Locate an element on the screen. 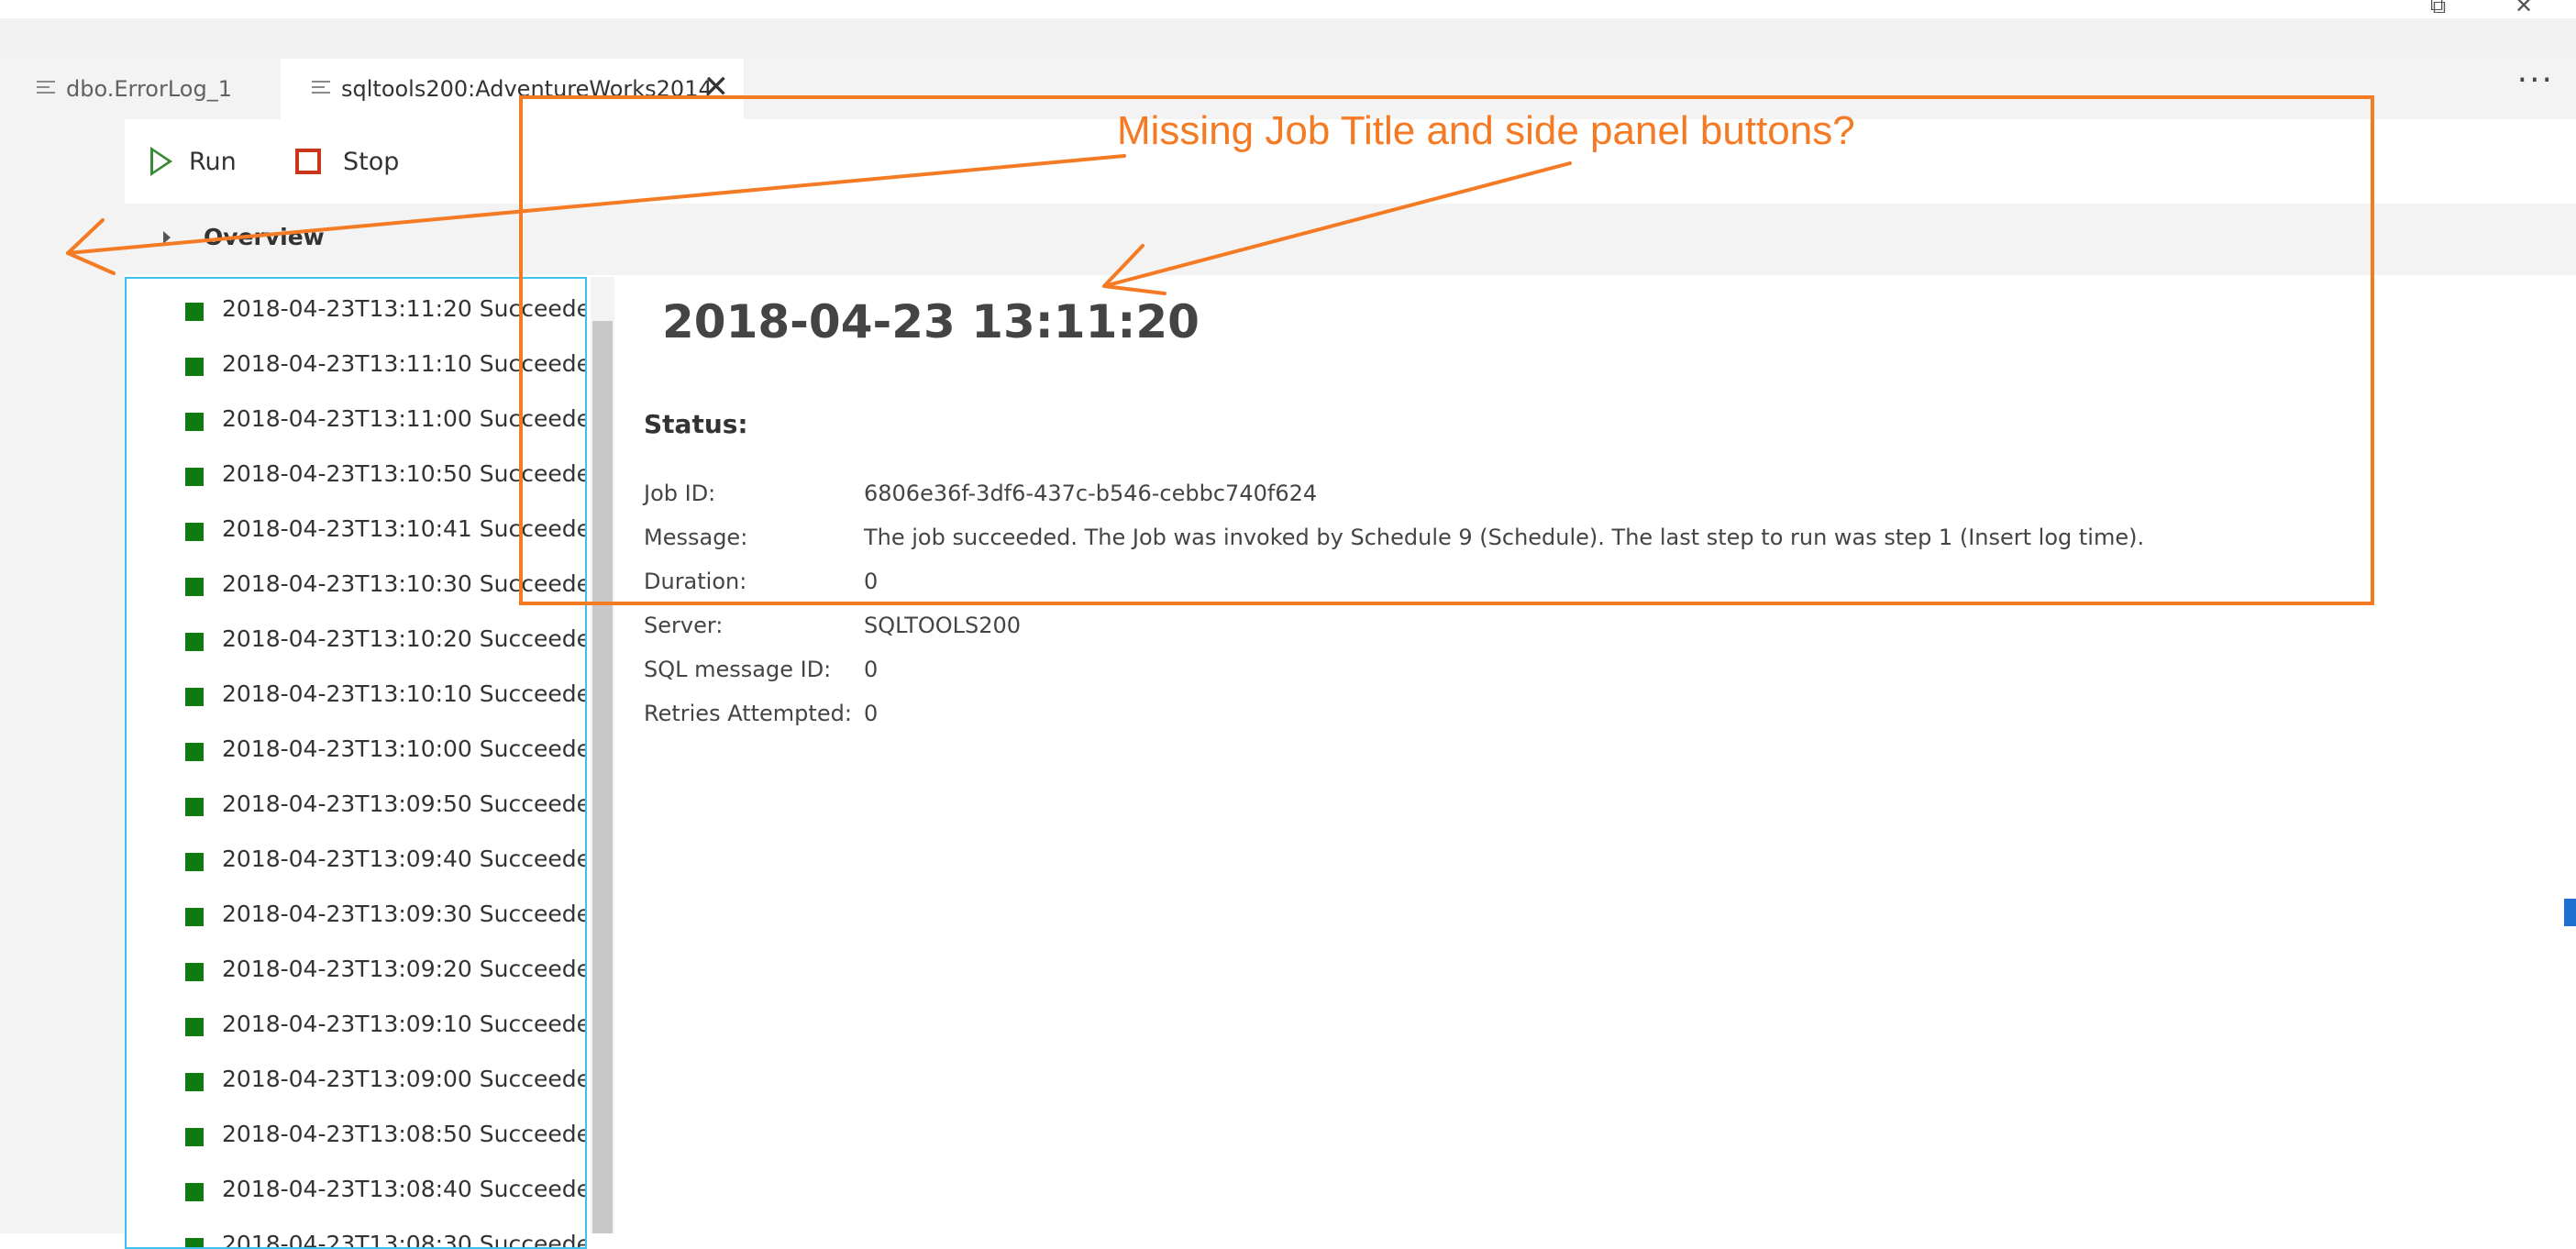 Image resolution: width=2576 pixels, height=1249 pixels. field-label: Duration: is located at coordinates (695, 581).